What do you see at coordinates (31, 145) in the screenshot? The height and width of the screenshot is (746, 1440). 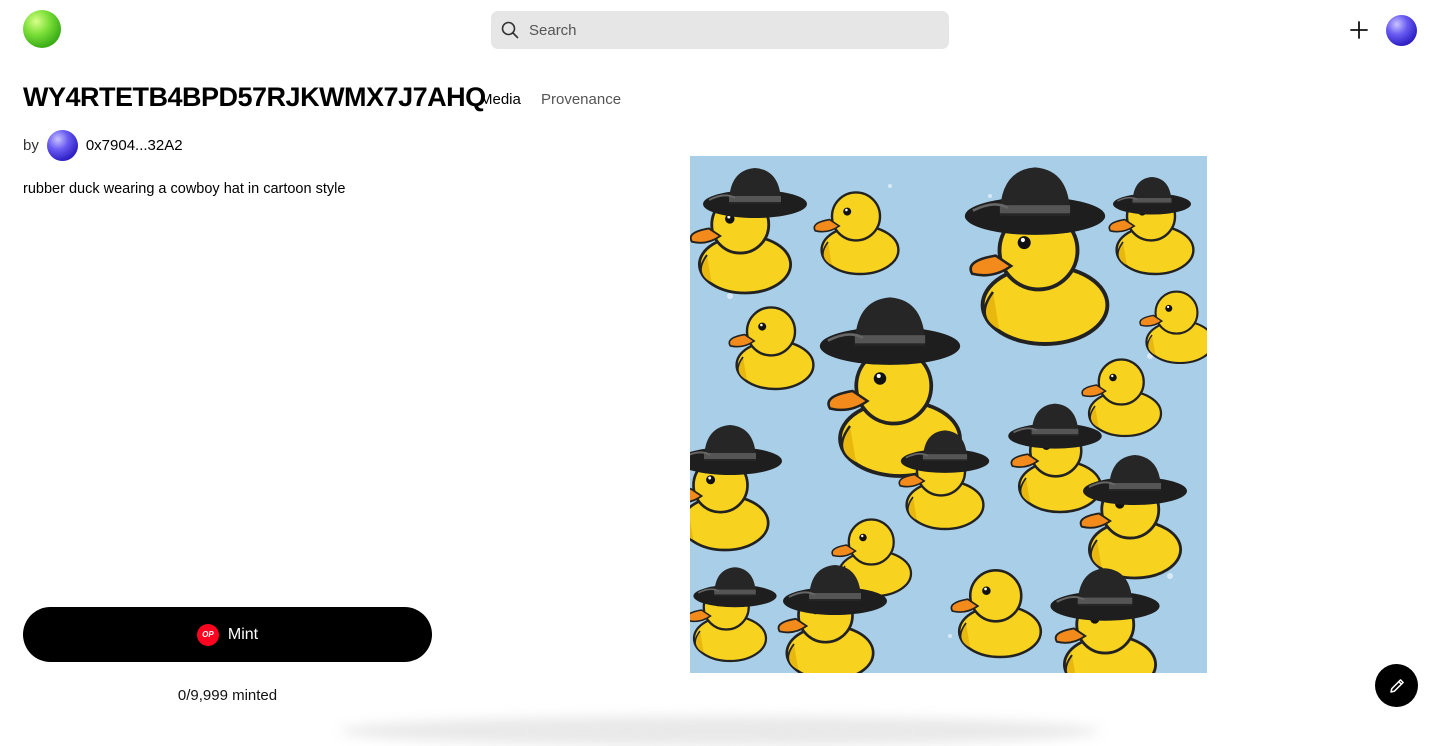 I see `by-label: by` at bounding box center [31, 145].